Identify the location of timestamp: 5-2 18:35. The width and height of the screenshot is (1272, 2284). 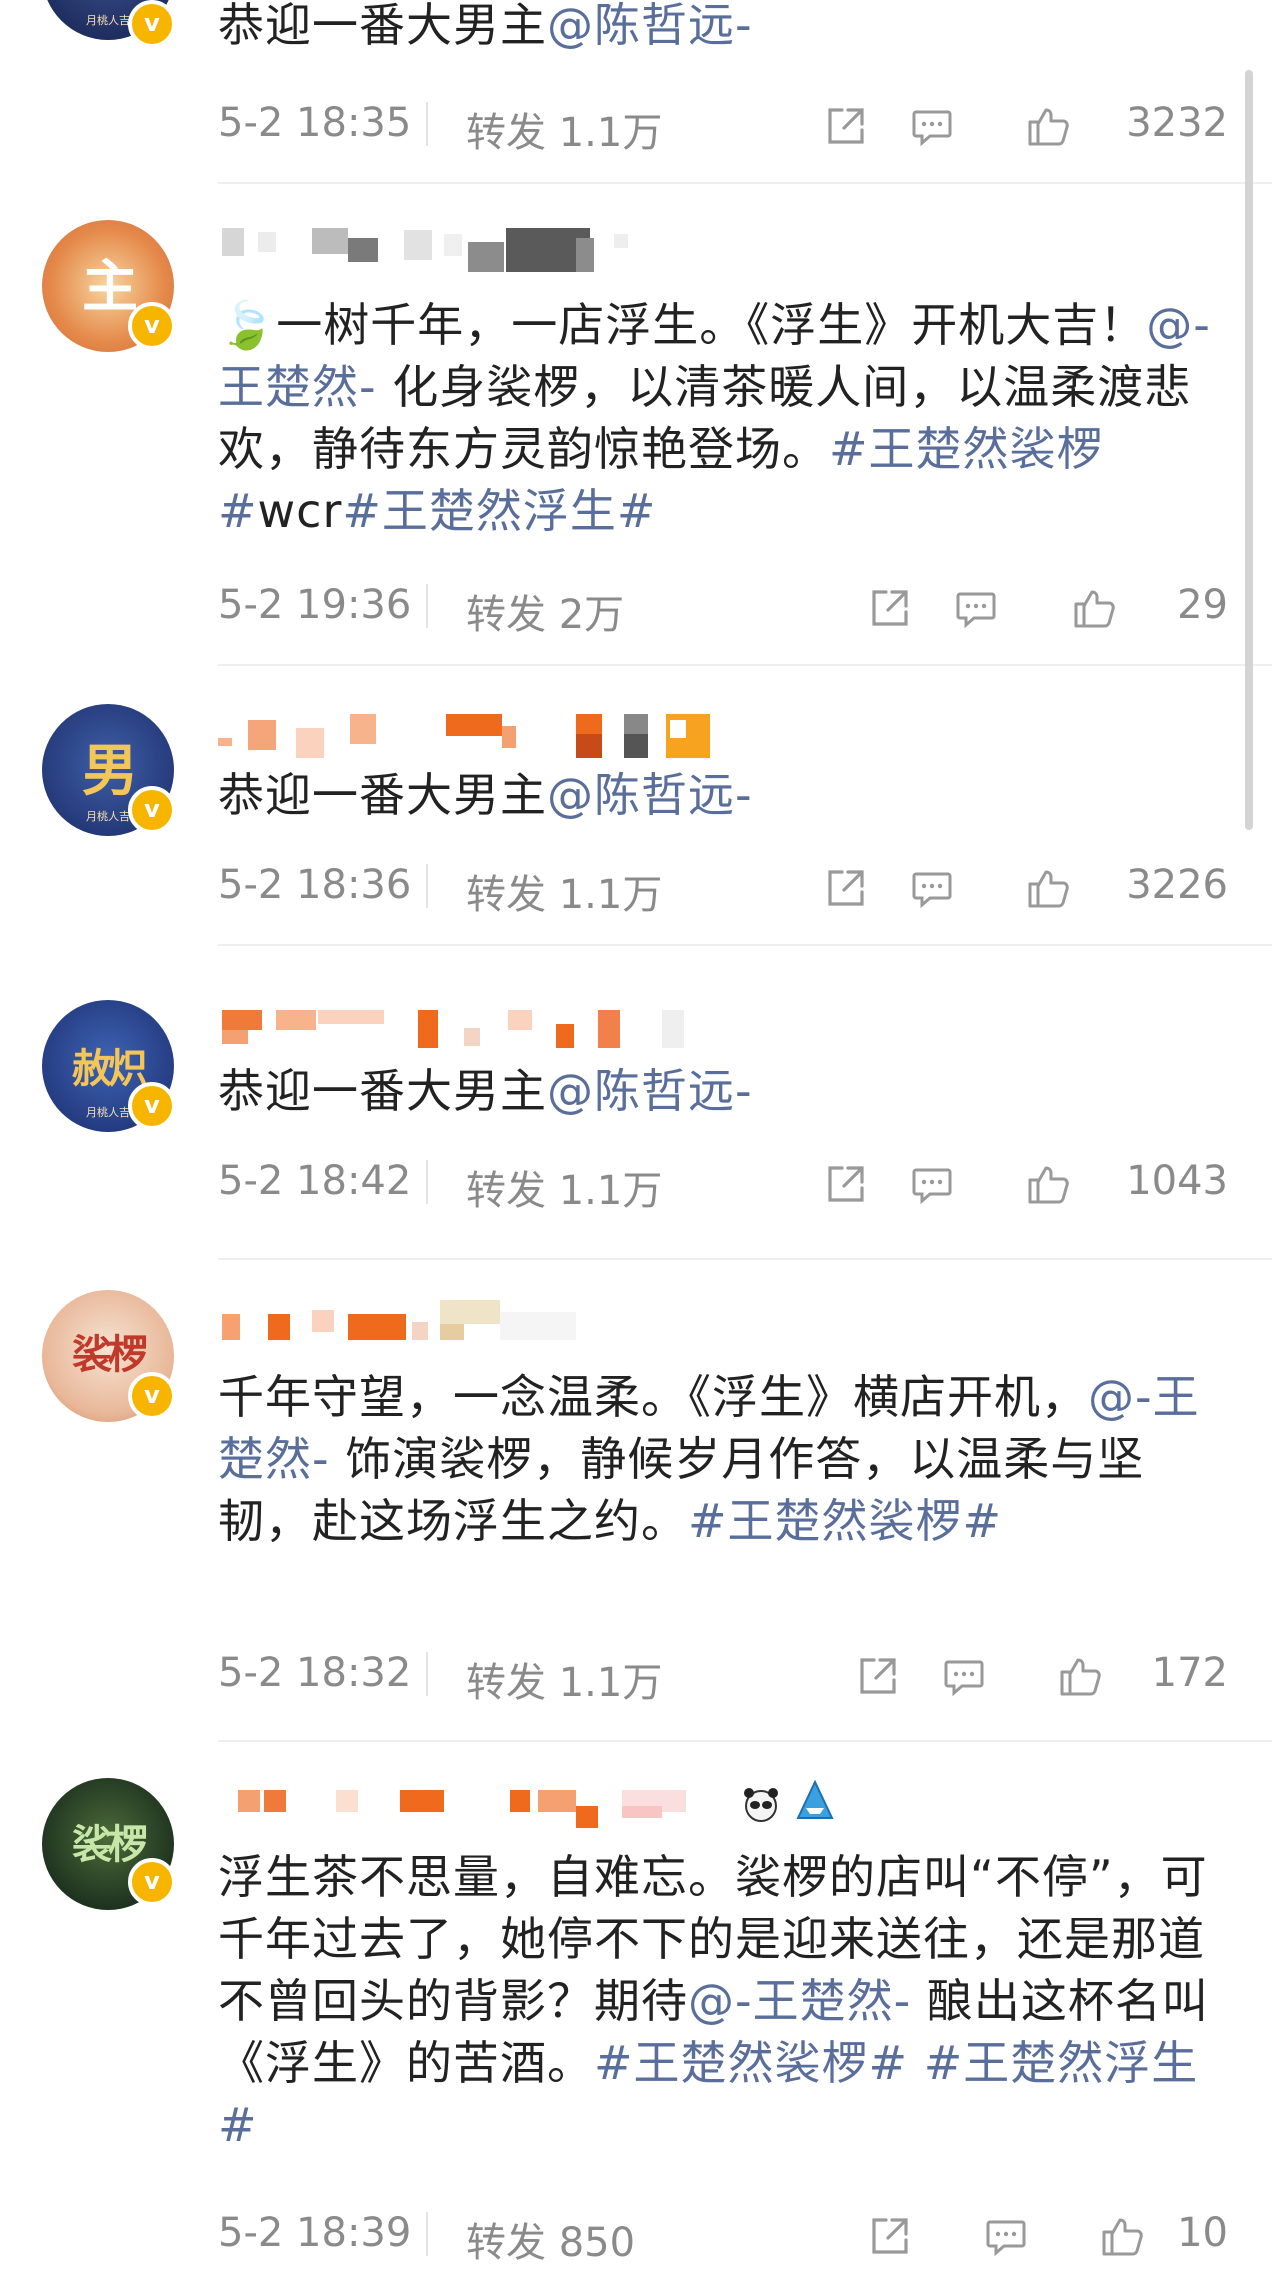
(315, 123).